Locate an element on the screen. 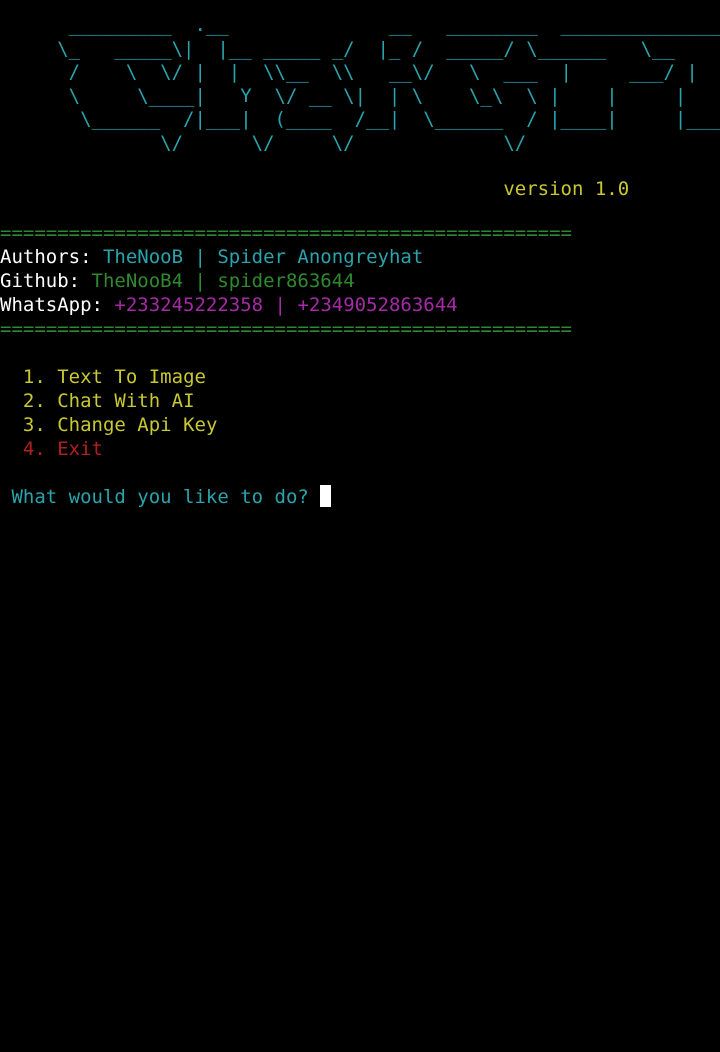 The height and width of the screenshot is (1052, 720). menu-number-1: 1. is located at coordinates (34, 377).